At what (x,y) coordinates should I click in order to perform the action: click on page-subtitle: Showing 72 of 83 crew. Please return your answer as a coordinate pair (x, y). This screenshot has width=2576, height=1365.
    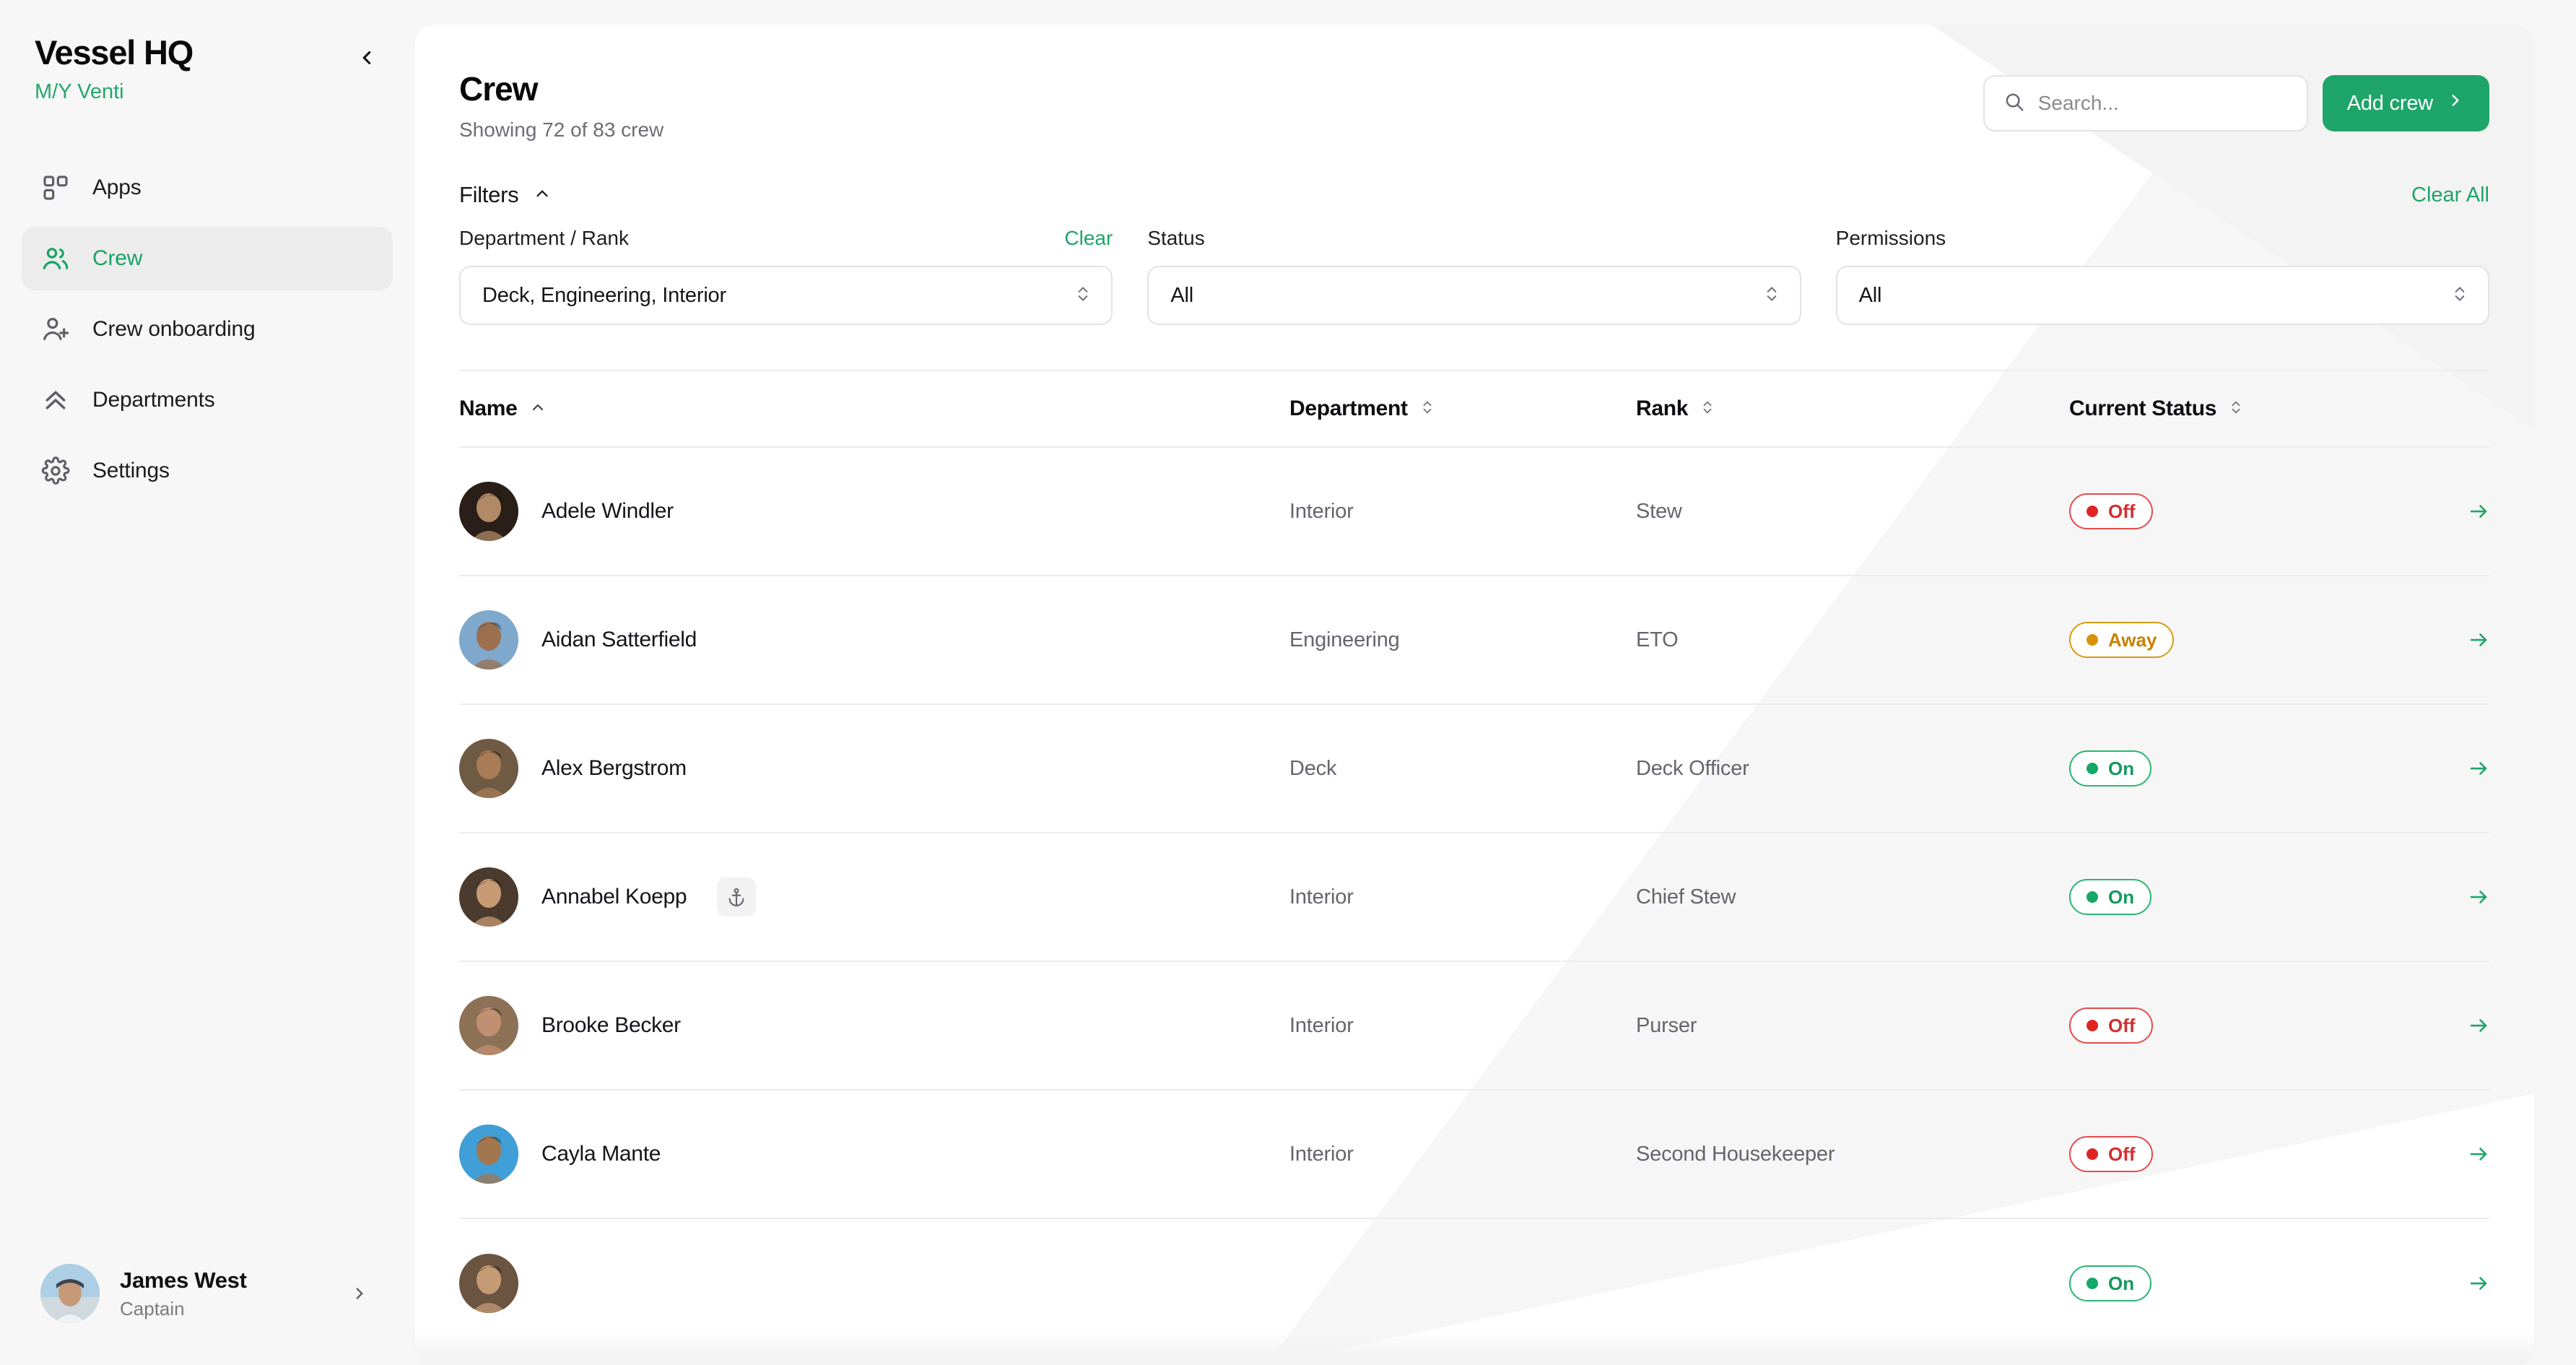
    Looking at the image, I should click on (561, 129).